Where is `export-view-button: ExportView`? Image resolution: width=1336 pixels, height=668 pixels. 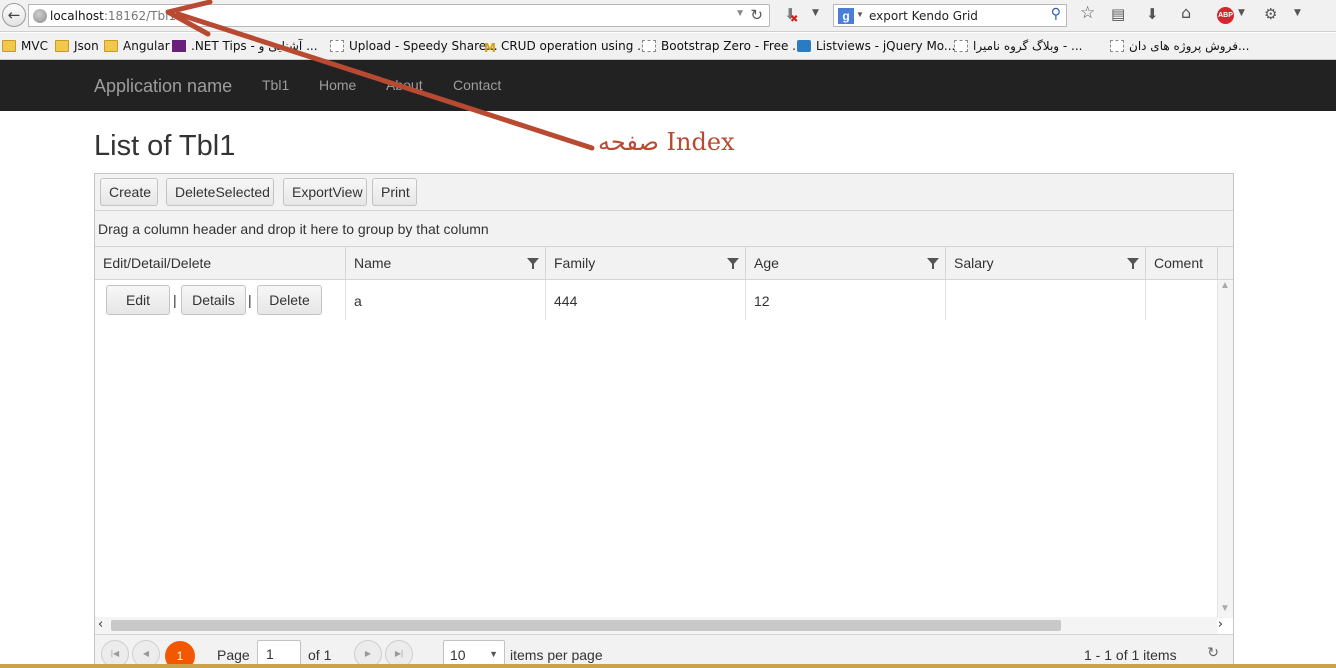 export-view-button: ExportView is located at coordinates (325, 192).